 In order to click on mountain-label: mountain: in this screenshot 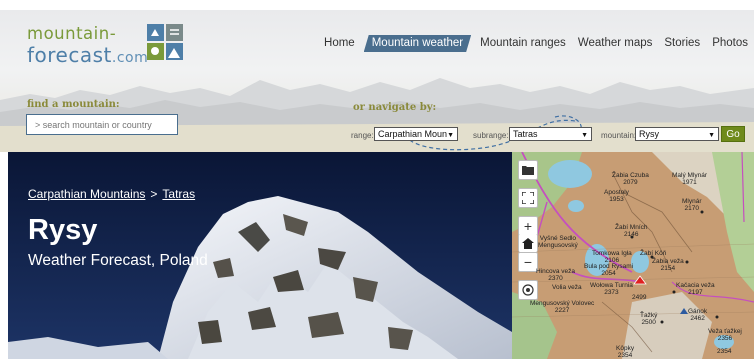, I will do `click(619, 135)`.